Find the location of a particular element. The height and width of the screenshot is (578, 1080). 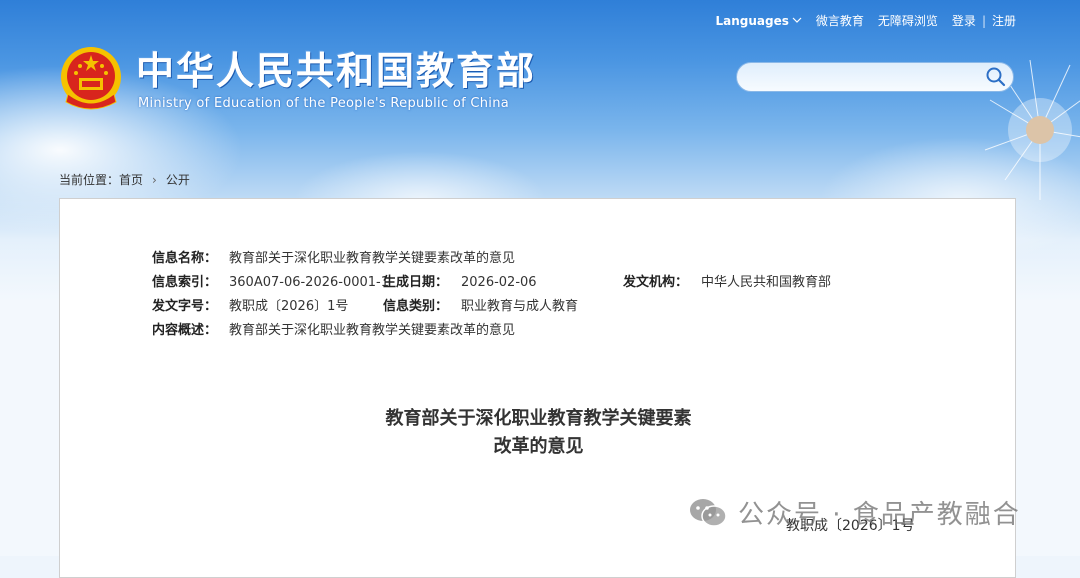

chevron-right-icon: › is located at coordinates (154, 179).